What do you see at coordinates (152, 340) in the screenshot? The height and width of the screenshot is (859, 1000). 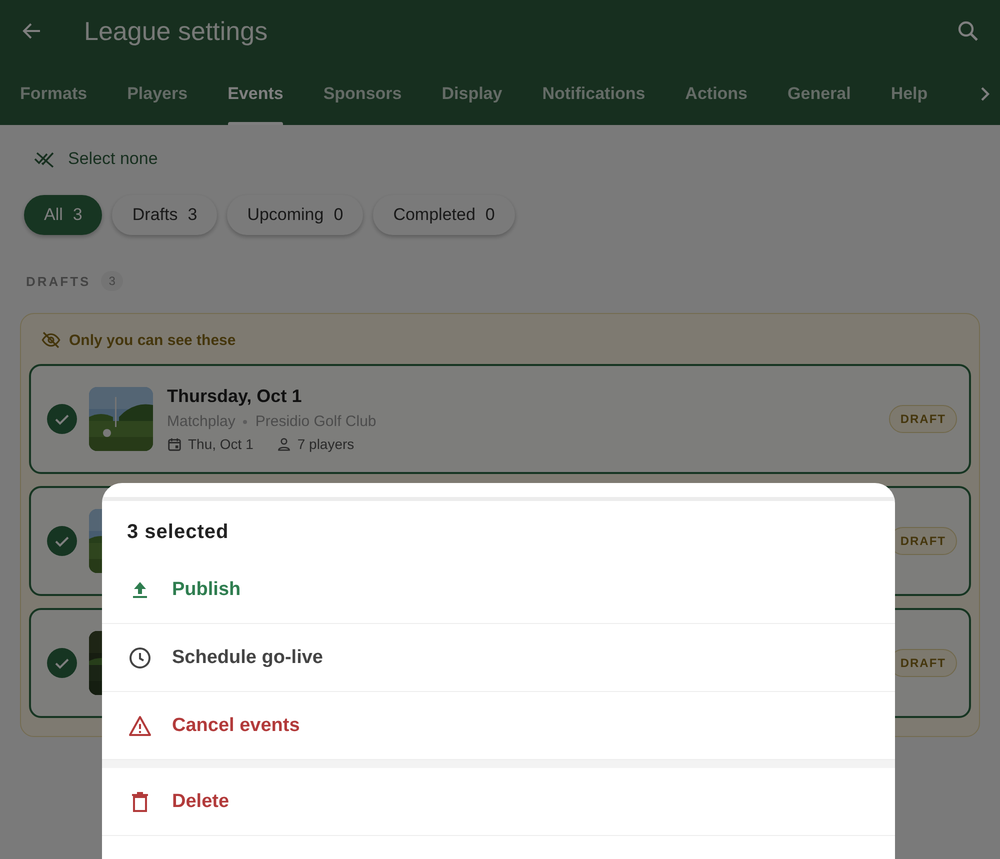 I see `notice-text: Only you can see these` at bounding box center [152, 340].